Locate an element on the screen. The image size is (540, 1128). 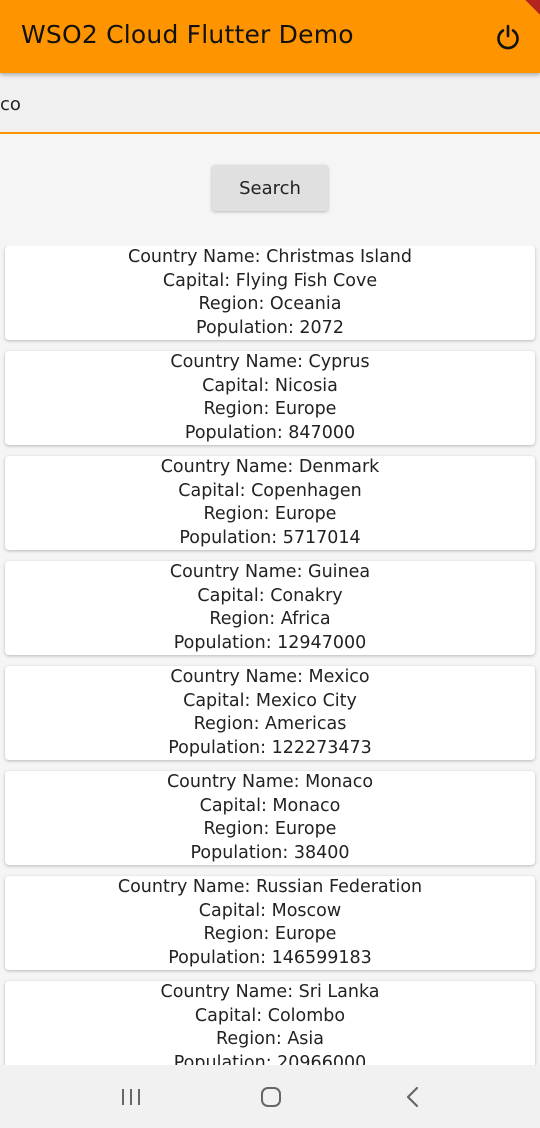
country-name: Country Name: Russian Federation is located at coordinates (270, 887).